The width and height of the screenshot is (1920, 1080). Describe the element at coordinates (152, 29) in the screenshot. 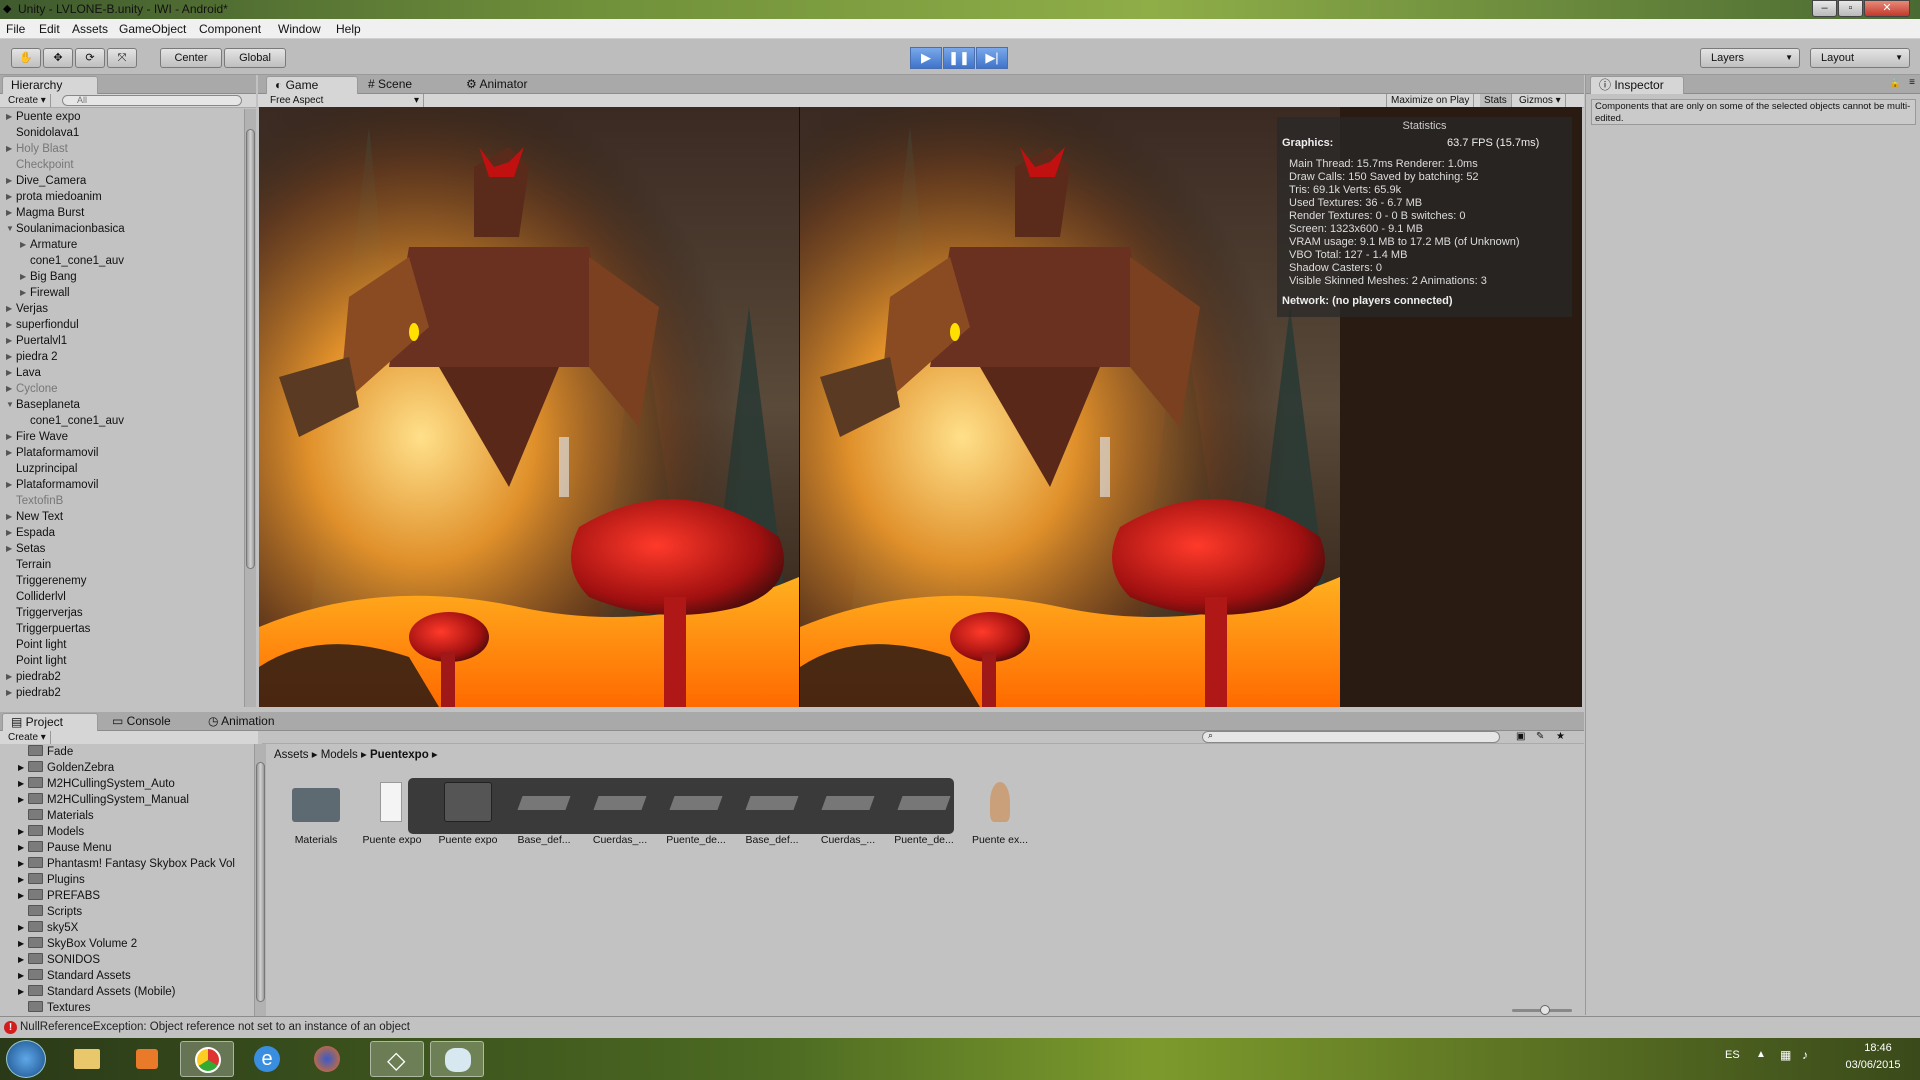

I see `menu-gameobject: GameObject` at that location.